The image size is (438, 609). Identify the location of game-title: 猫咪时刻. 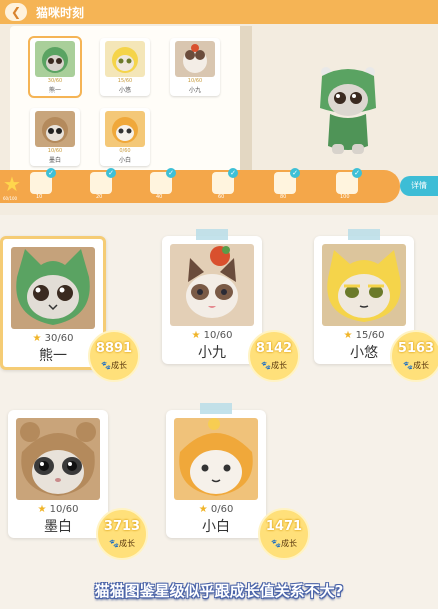
(60, 13).